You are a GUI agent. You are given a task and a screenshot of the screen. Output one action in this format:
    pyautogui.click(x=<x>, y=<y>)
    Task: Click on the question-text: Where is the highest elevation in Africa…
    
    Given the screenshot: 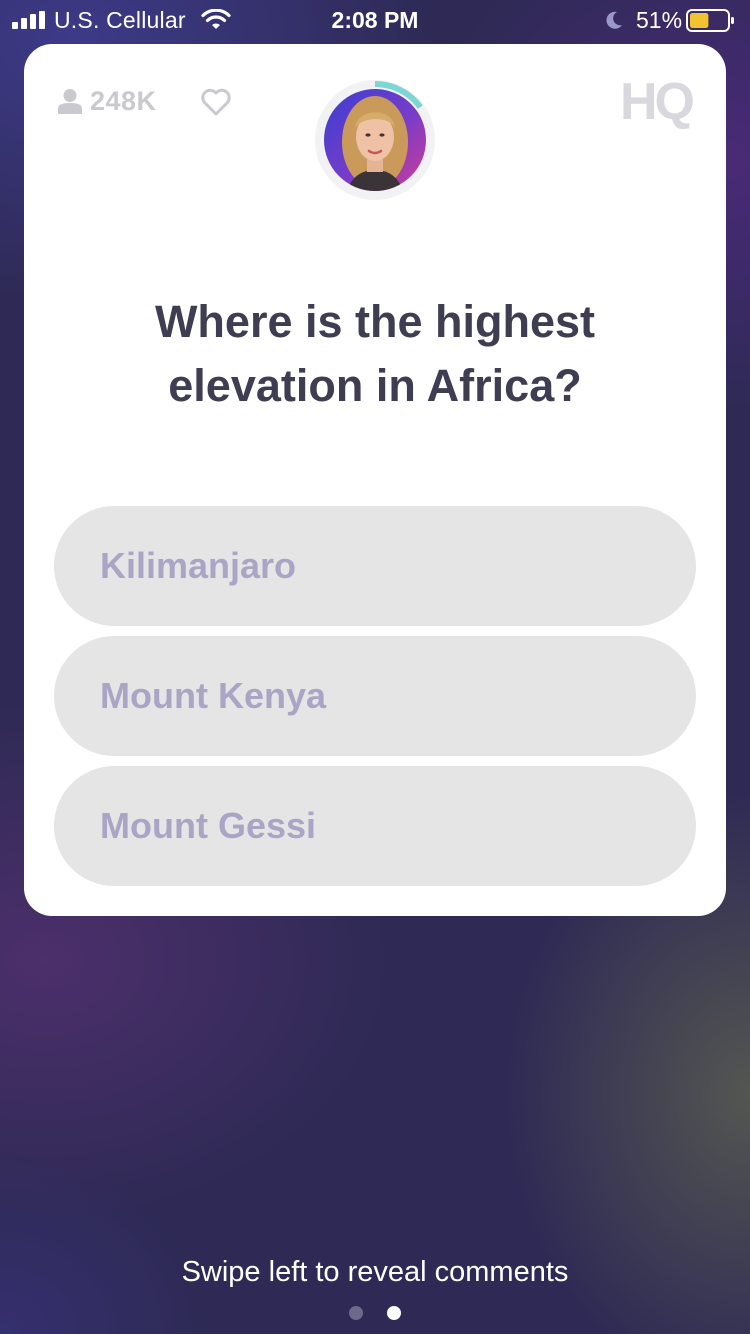 What is the action you would take?
    pyautogui.click(x=375, y=353)
    